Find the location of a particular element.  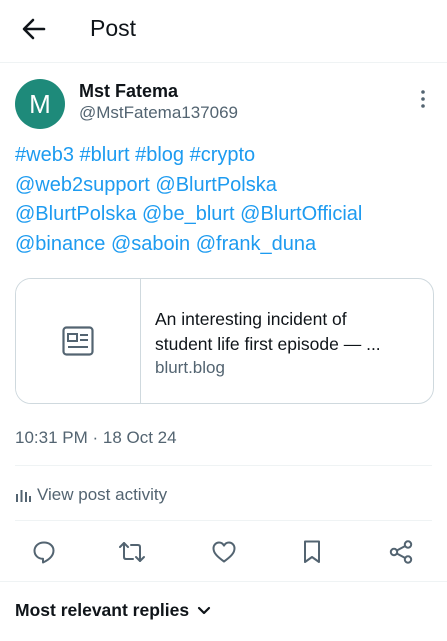

post-text-line: @BlurtPolska @be_blurt @BlurtOfficial is located at coordinates (225, 215).